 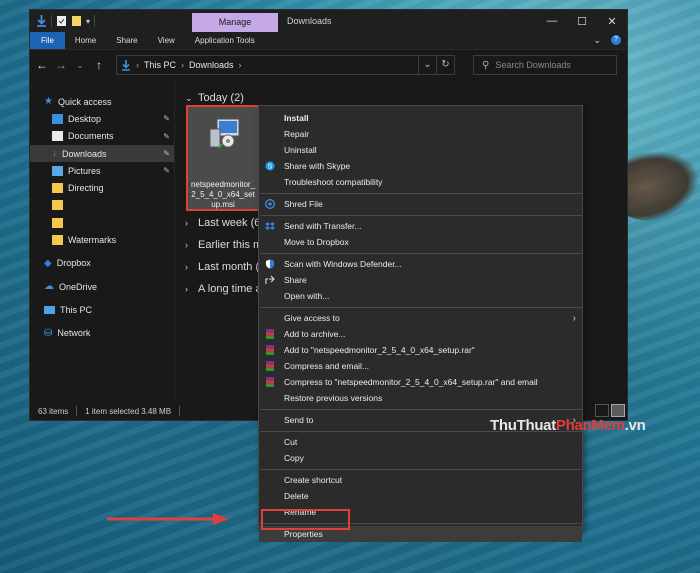 I want to click on search-input: ⚲ Search Downloads, so click(x=545, y=65).